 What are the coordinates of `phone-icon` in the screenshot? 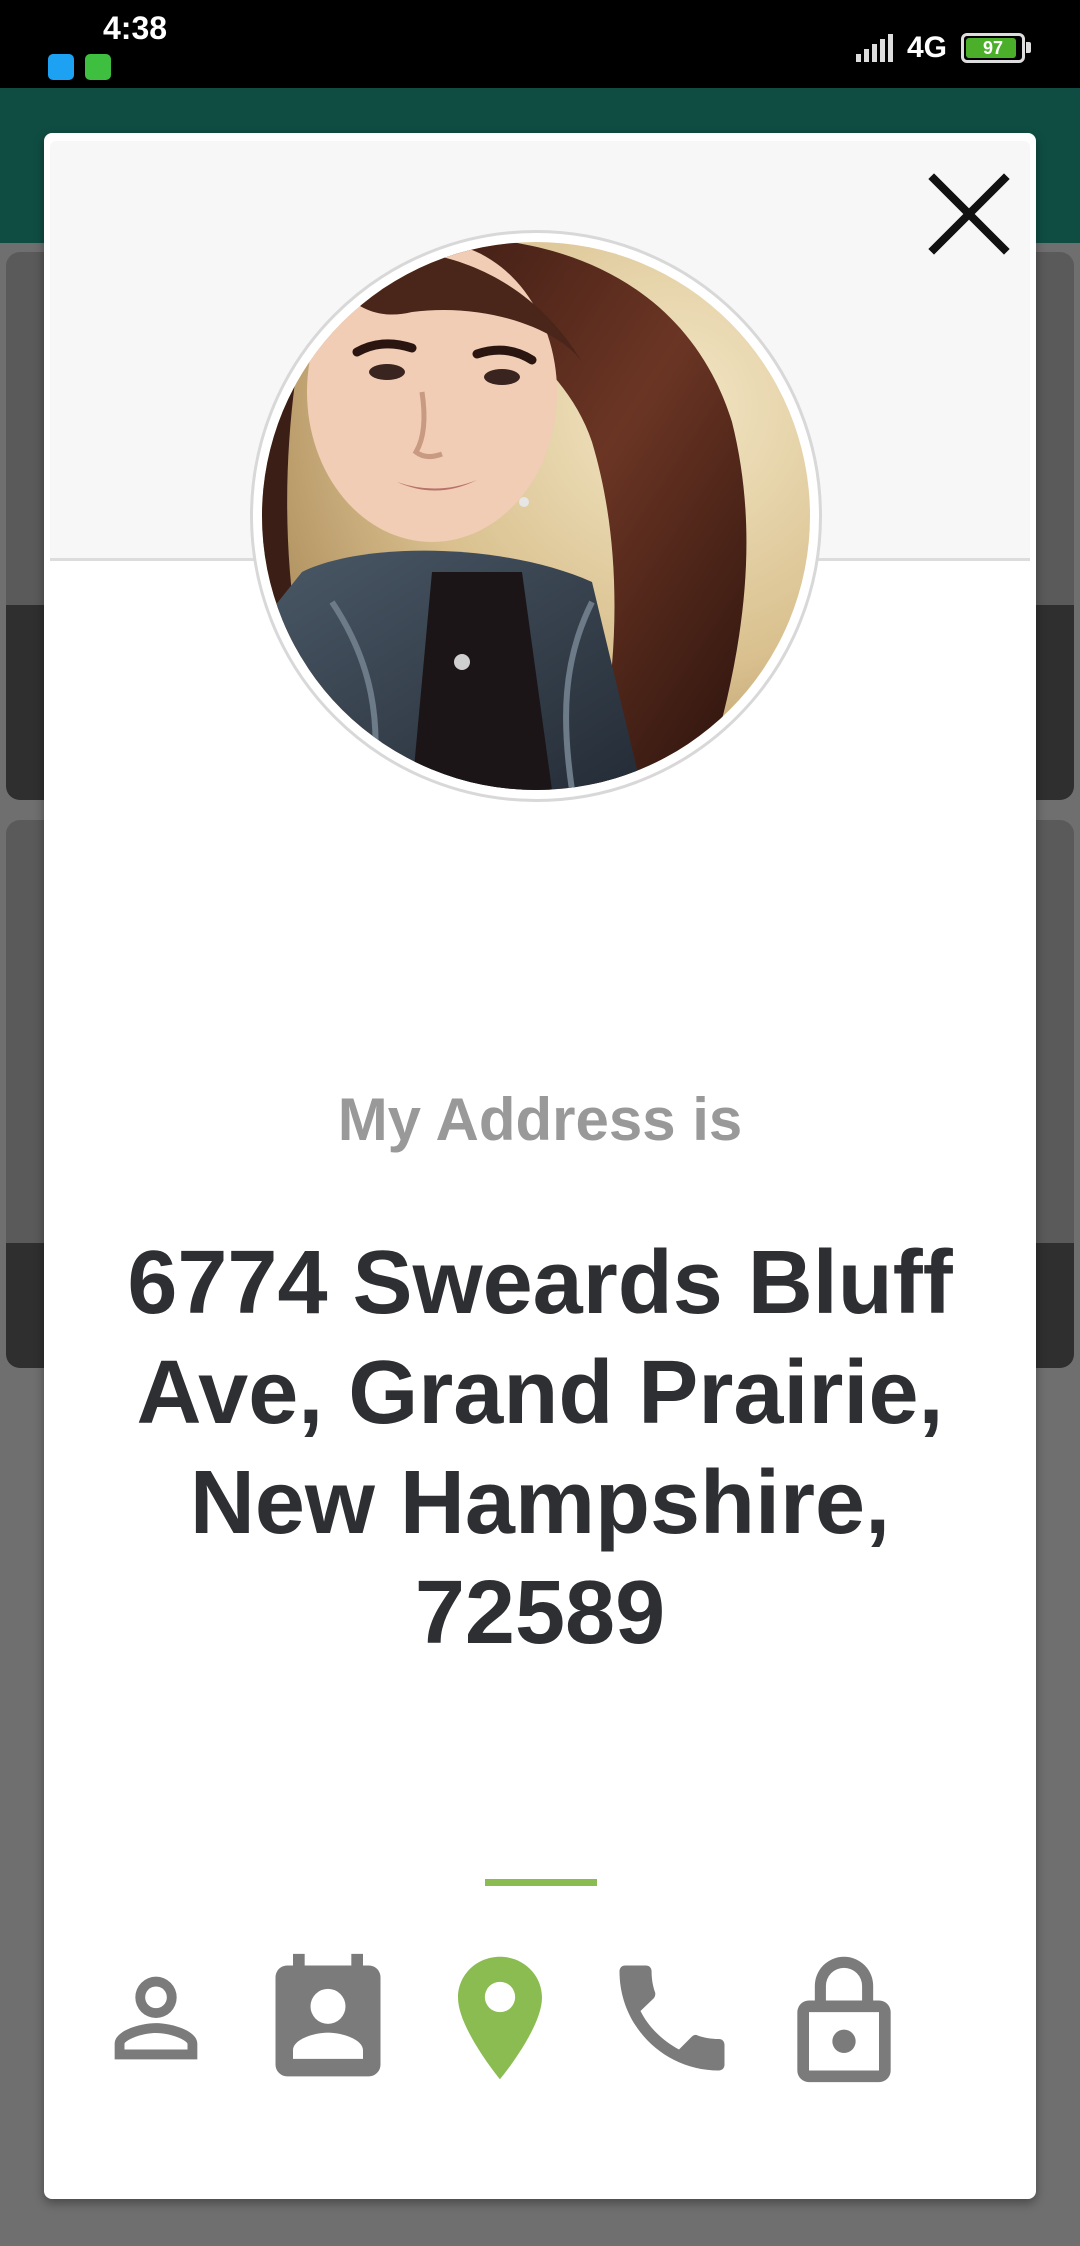 It's located at (672, 2018).